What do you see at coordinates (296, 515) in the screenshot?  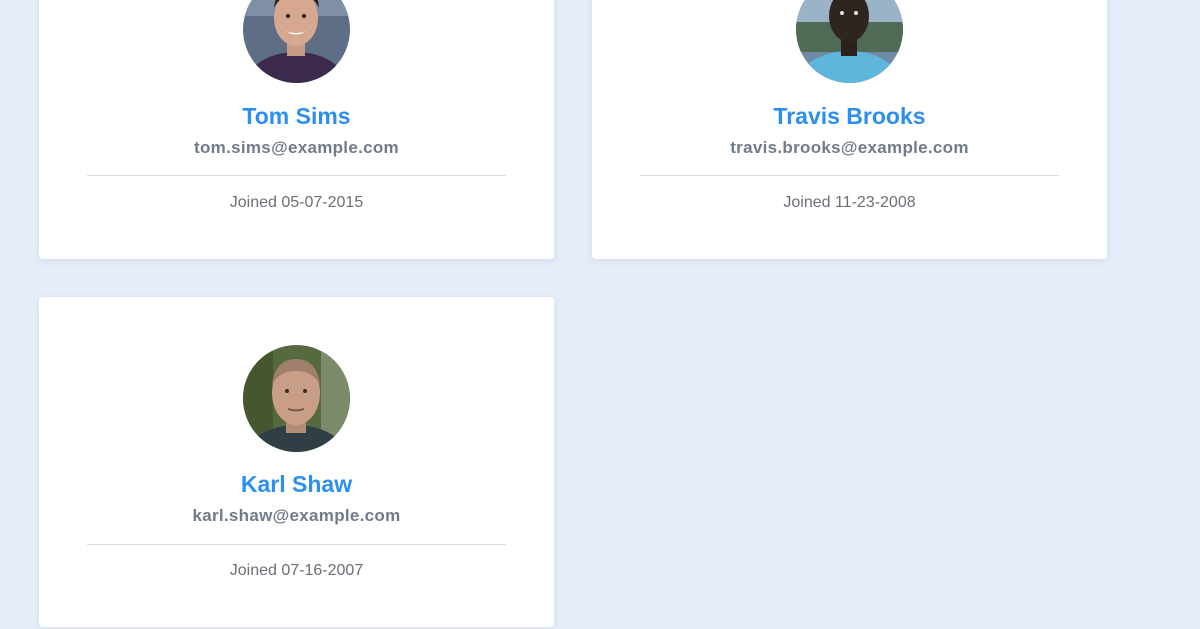 I see `user-email: karl.shaw@example.com` at bounding box center [296, 515].